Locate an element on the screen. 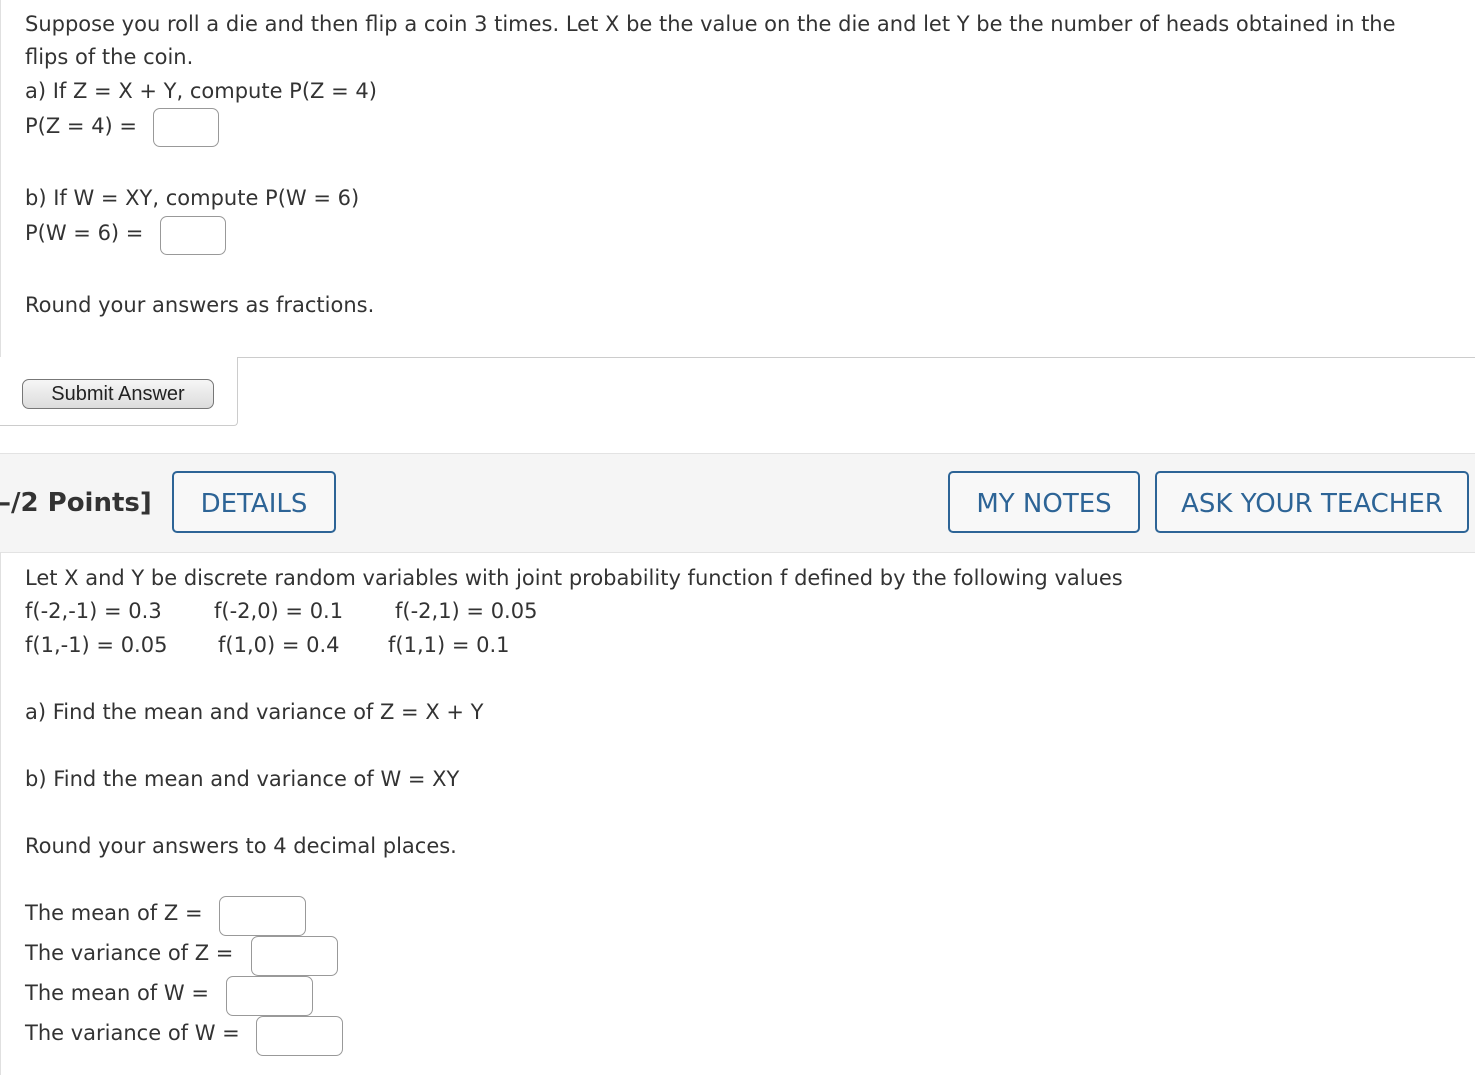 This screenshot has width=1475, height=1075. joint-pmf-value: f(1,1) = 0.1 is located at coordinates (449, 645).